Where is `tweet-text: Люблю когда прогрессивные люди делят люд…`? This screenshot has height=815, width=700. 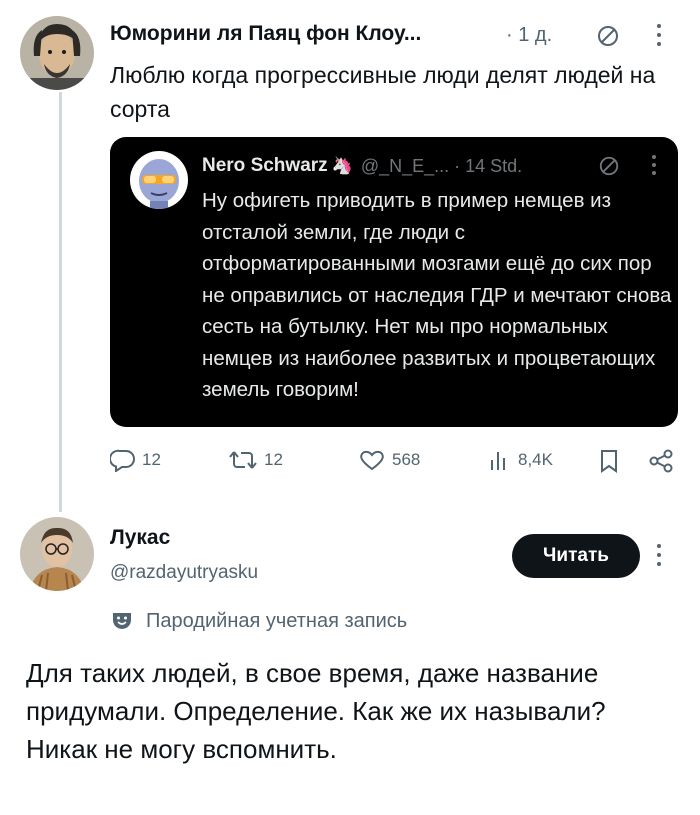 tweet-text: Люблю когда прогрессивные люди делят люд… is located at coordinates (383, 92).